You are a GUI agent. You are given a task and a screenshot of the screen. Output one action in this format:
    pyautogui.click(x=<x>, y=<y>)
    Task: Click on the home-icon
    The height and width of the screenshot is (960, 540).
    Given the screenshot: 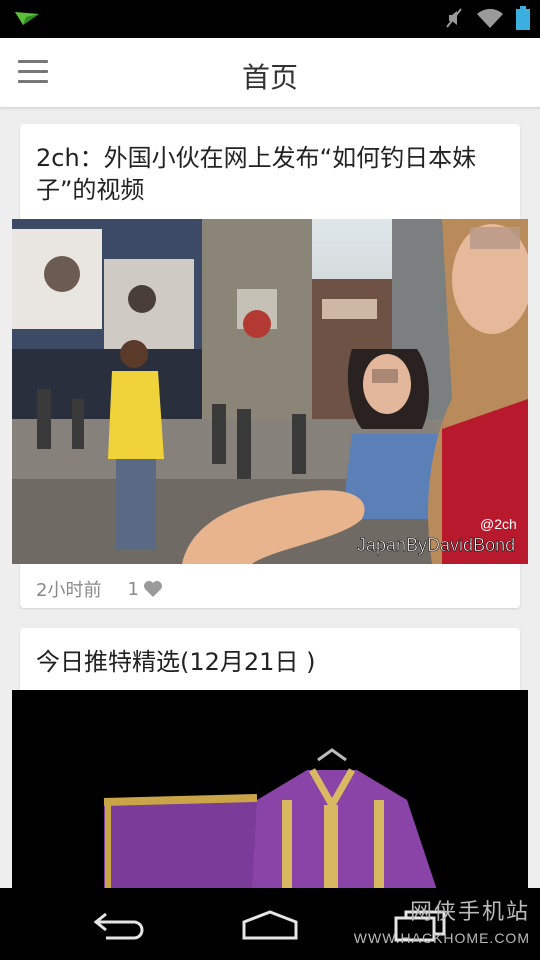 What is the action you would take?
    pyautogui.click(x=270, y=925)
    